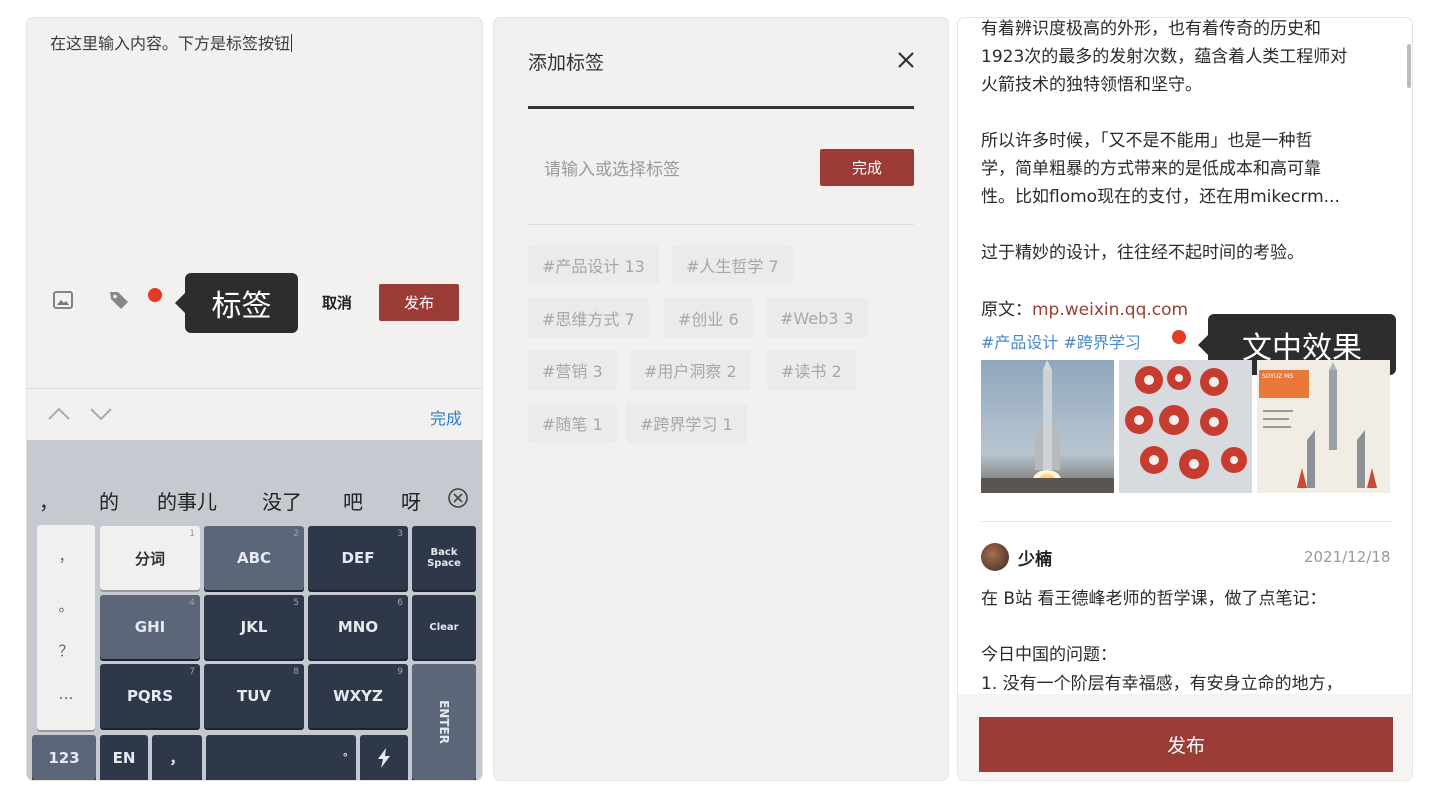 This screenshot has width=1440, height=808. I want to click on key-label: JKL, so click(254, 627).